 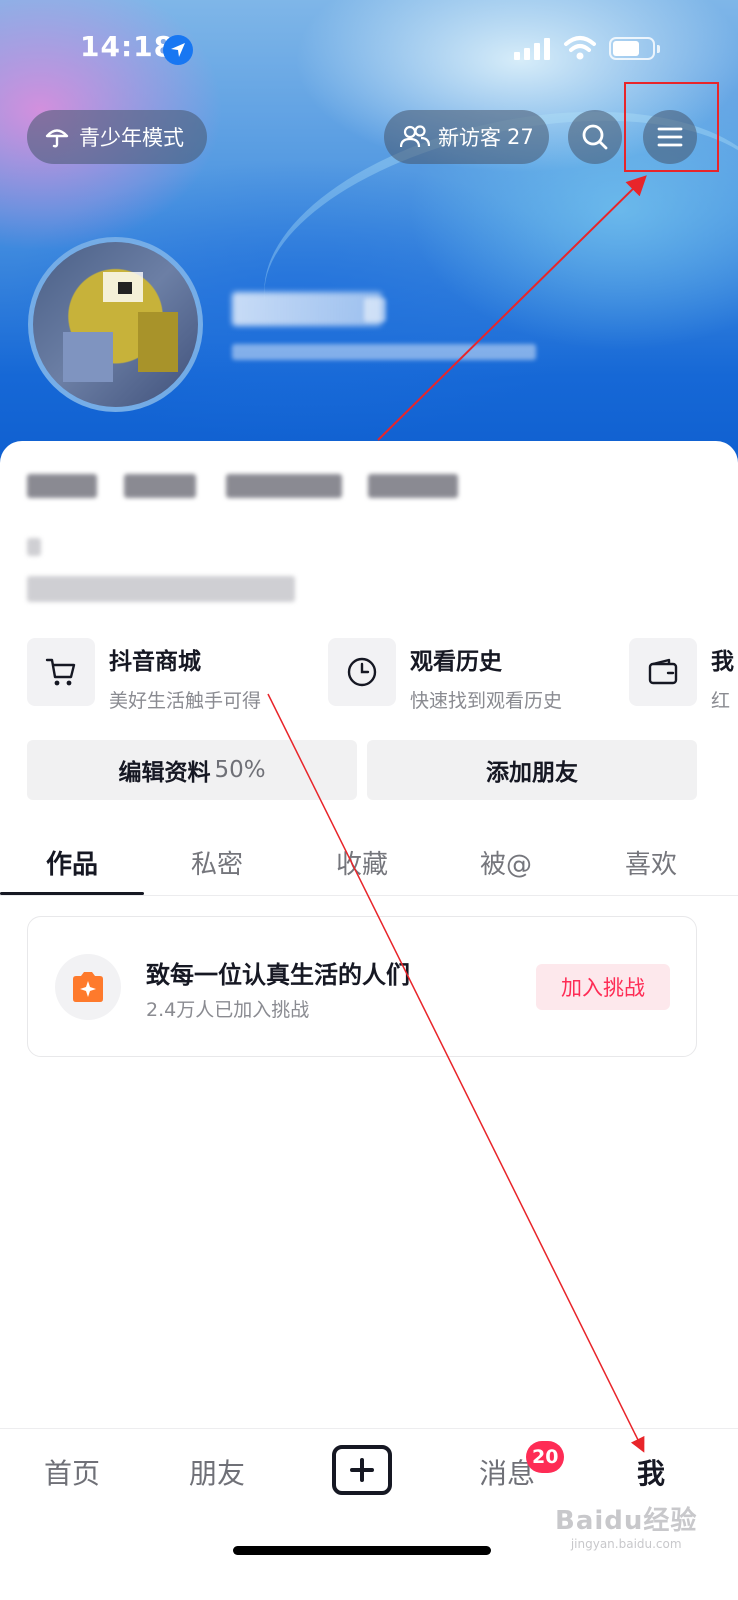 What do you see at coordinates (164, 773) in the screenshot?
I see `edit-profile-label: 编辑资料` at bounding box center [164, 773].